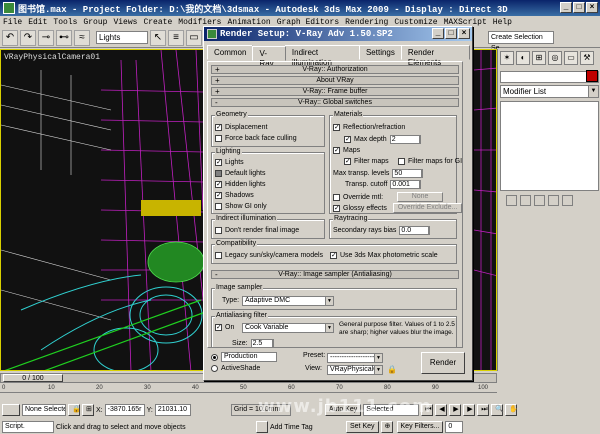  I want to click on dialog-minimize-icon: _, so click(438, 33).